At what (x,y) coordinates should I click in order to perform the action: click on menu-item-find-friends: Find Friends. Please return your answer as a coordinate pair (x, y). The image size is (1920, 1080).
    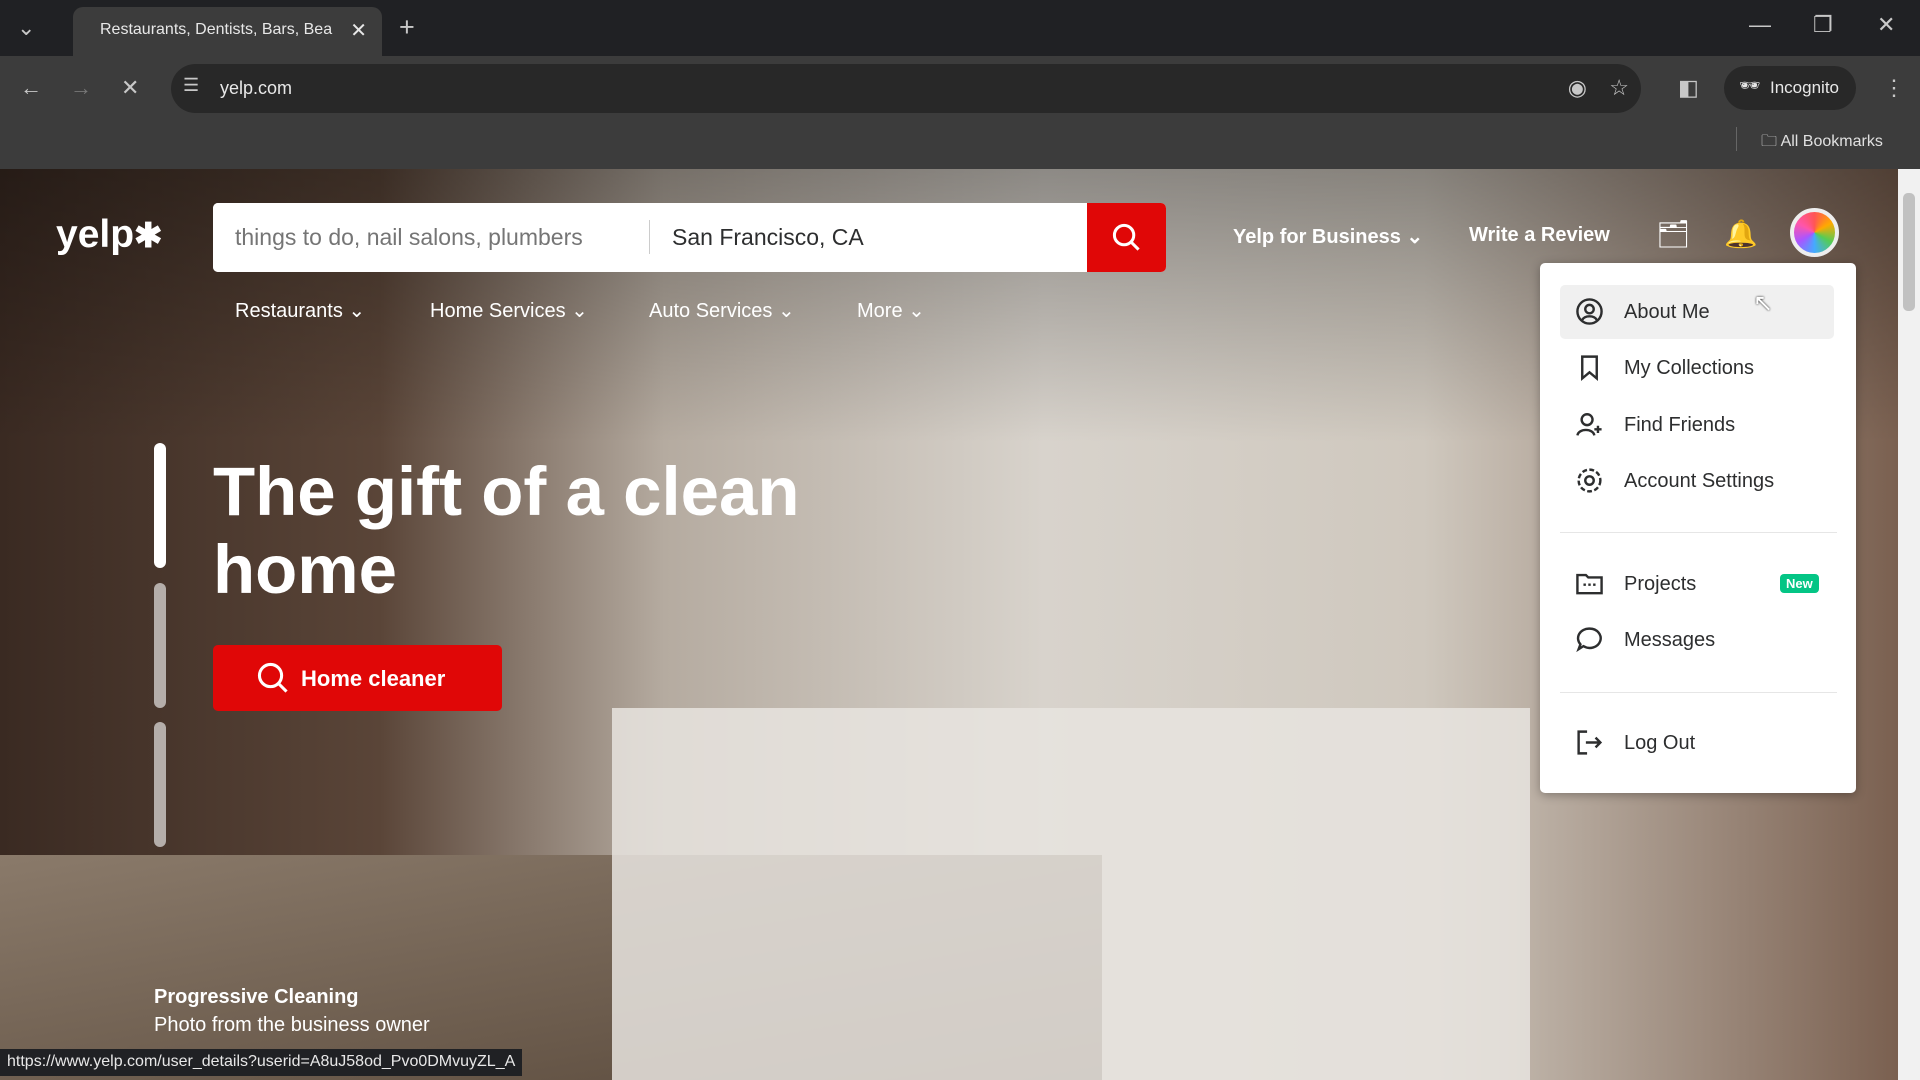
    Looking at the image, I should click on (1697, 425).